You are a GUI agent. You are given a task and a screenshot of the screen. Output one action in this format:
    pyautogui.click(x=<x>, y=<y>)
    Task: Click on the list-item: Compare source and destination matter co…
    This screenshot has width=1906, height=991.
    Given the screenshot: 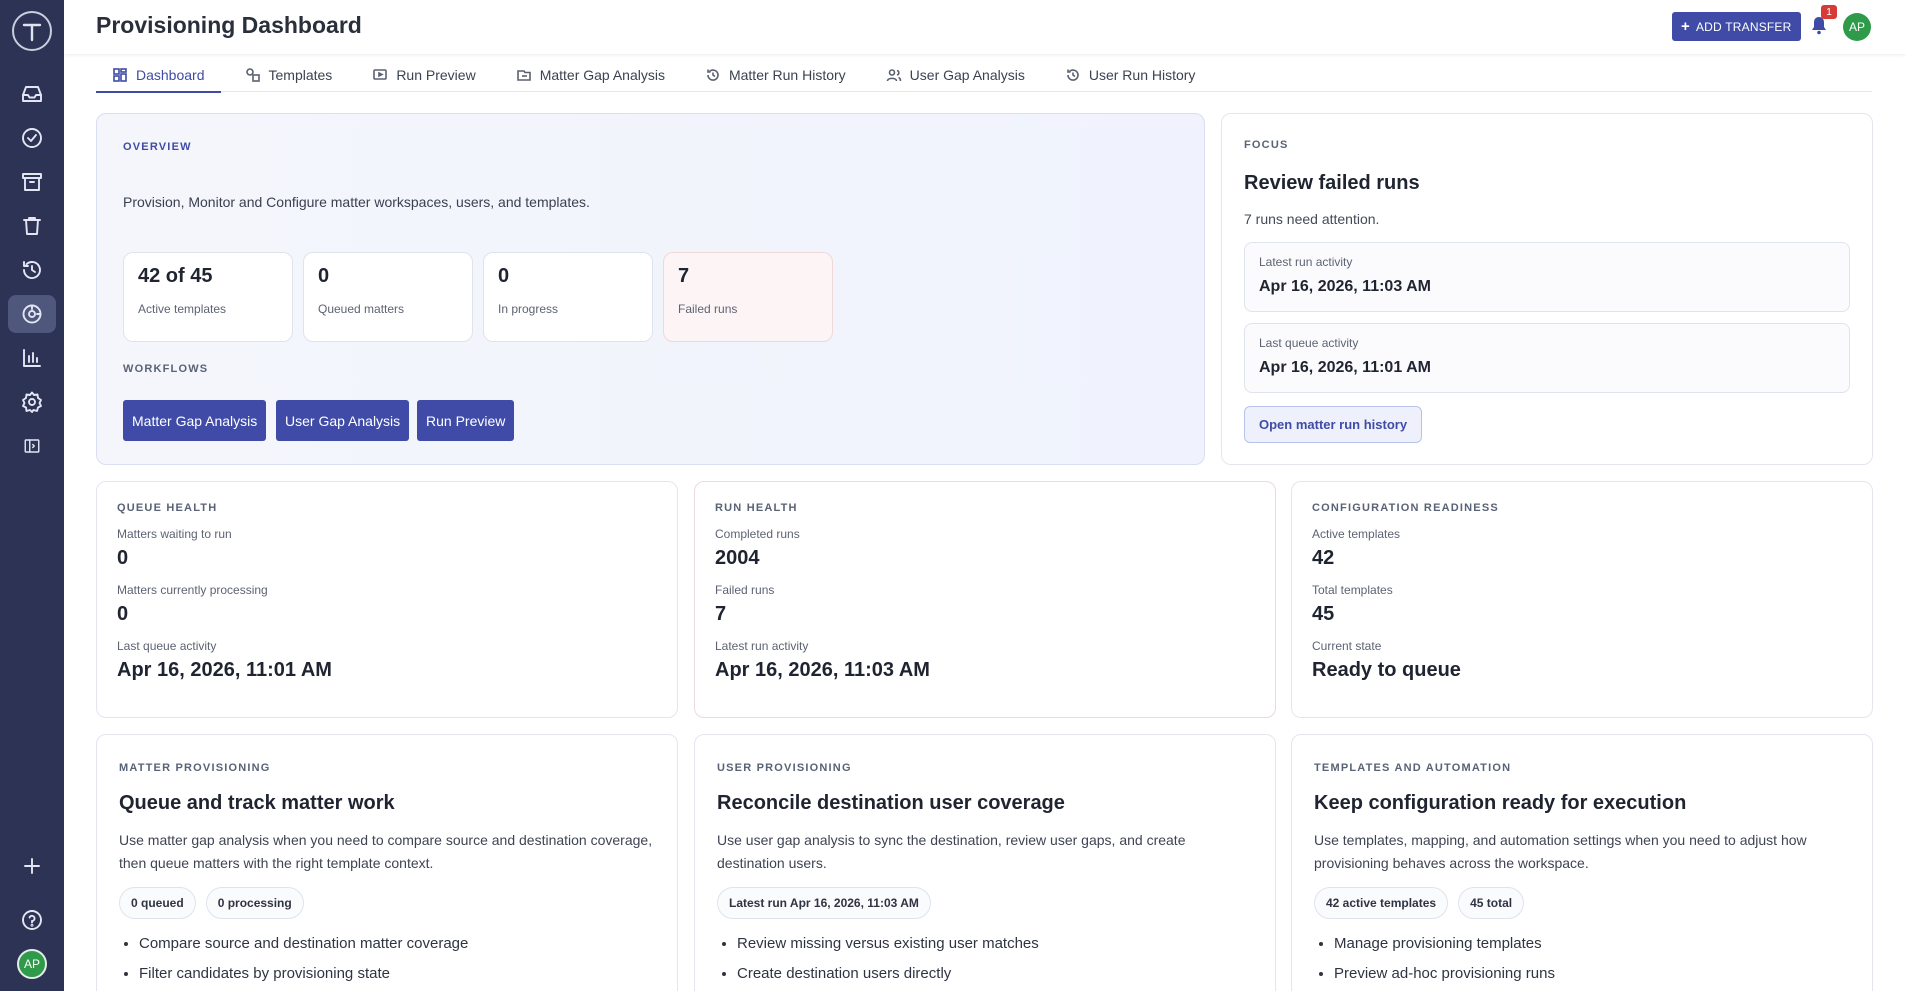 What is the action you would take?
    pyautogui.click(x=397, y=944)
    